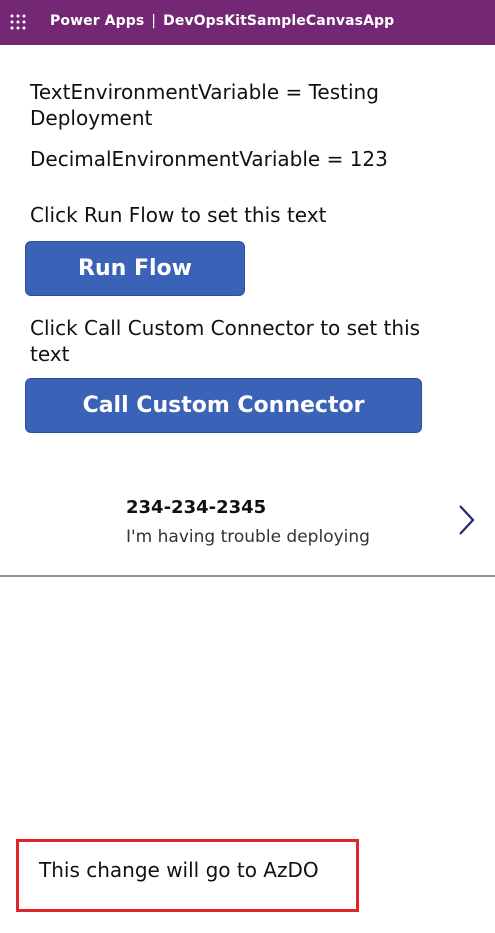 This screenshot has height=933, width=495. What do you see at coordinates (209, 159) in the screenshot?
I see `decimal-environment-variable-label: DecimalEnvironmentVariable = 123` at bounding box center [209, 159].